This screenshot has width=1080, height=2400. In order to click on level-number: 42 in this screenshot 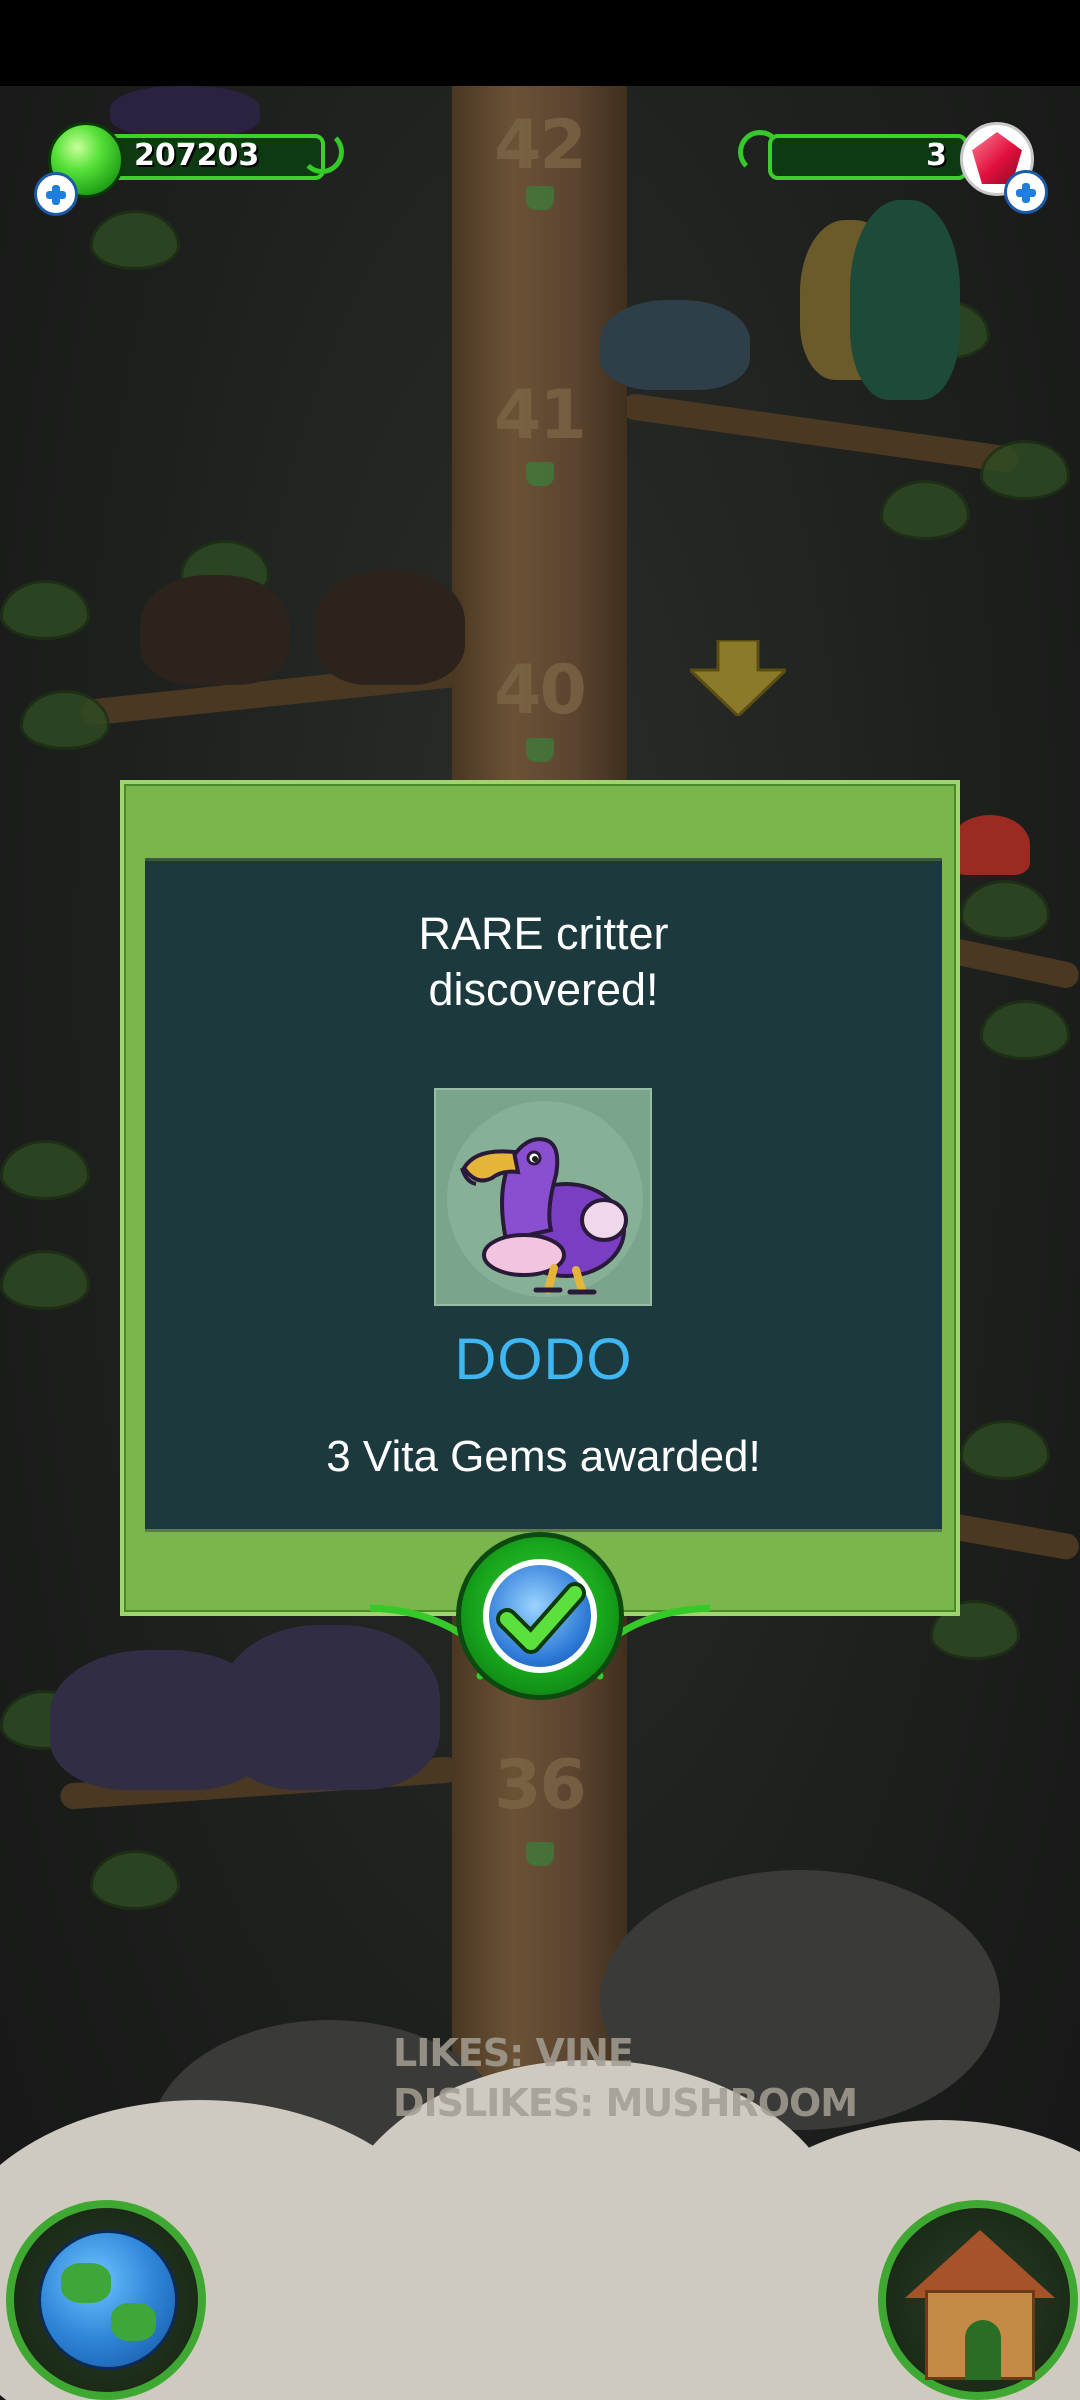, I will do `click(540, 145)`.